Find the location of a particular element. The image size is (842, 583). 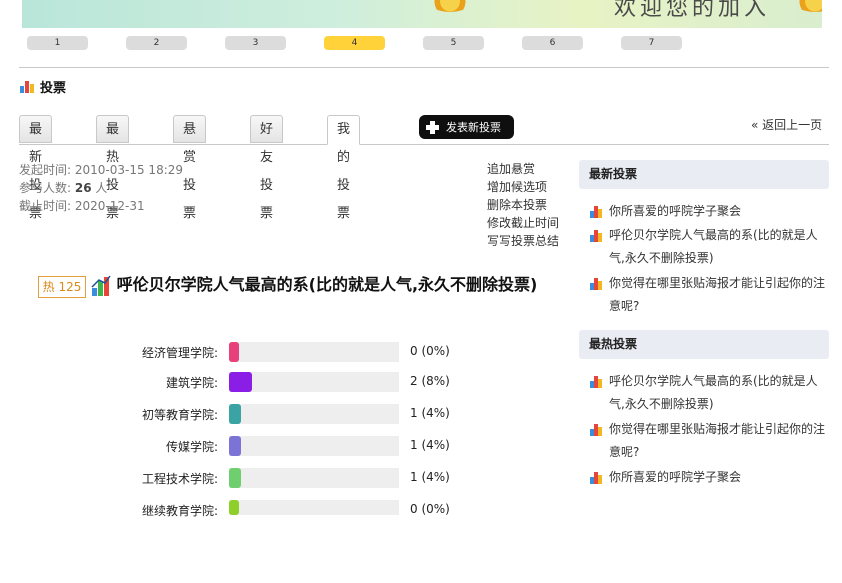

page-title: 投票 is located at coordinates (53, 88).